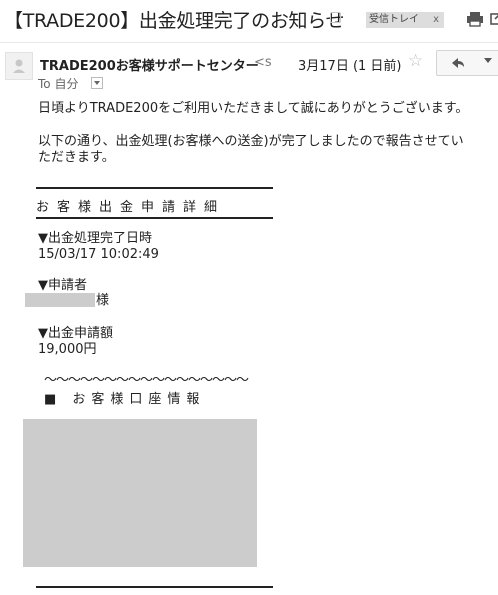 The width and height of the screenshot is (498, 595). Describe the element at coordinates (350, 66) in the screenshot. I see `email-date: 3月17日 (1 日前)` at that location.